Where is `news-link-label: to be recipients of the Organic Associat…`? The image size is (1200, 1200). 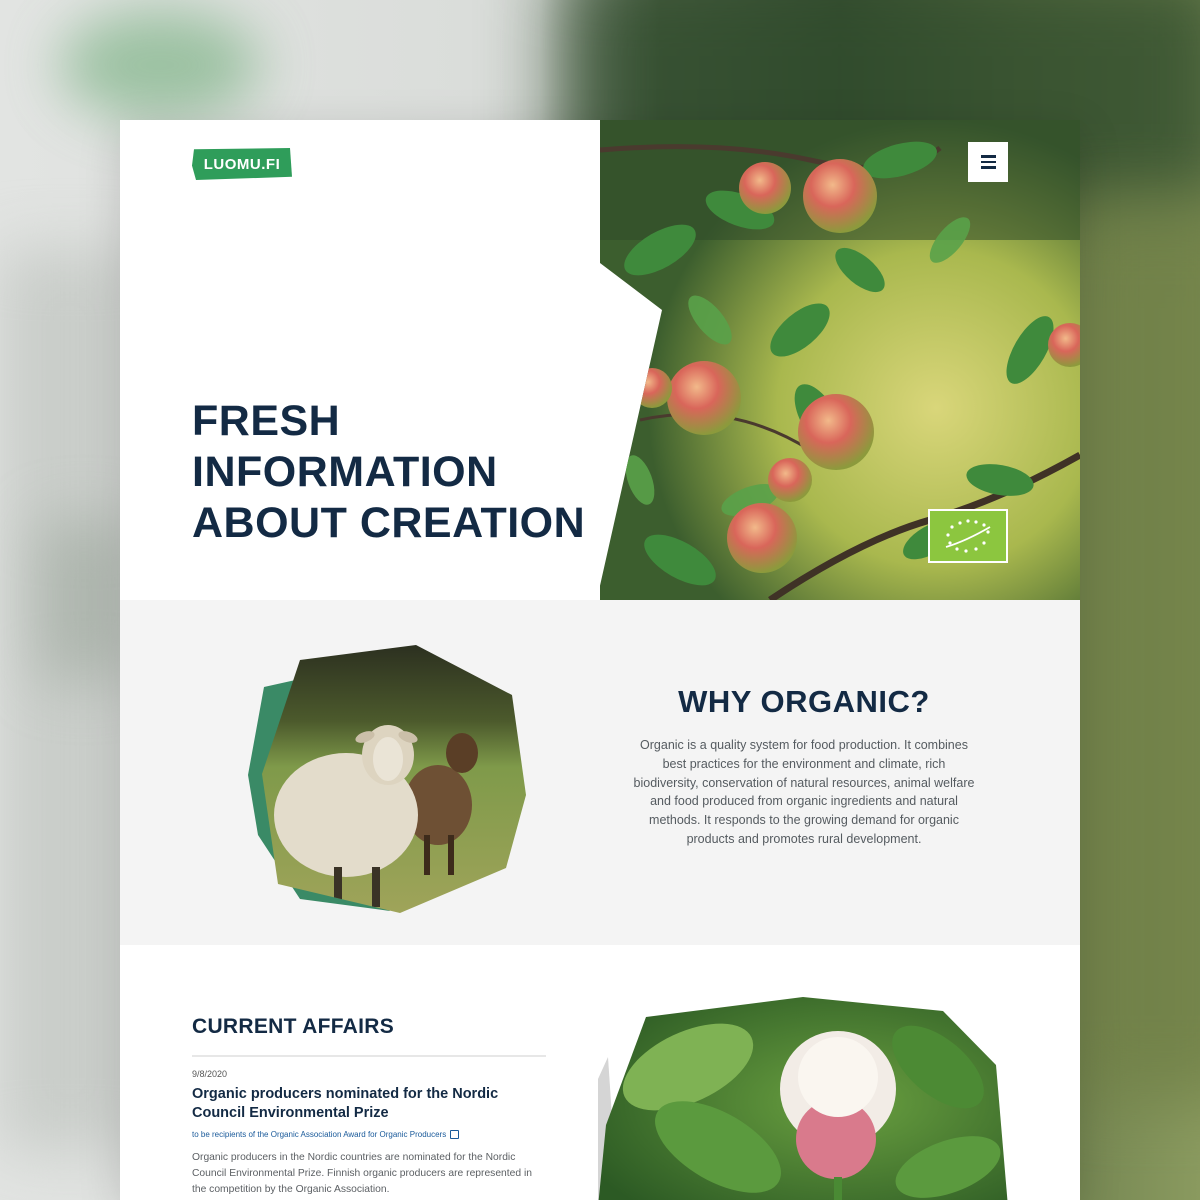 news-link-label: to be recipients of the Organic Associat… is located at coordinates (319, 1134).